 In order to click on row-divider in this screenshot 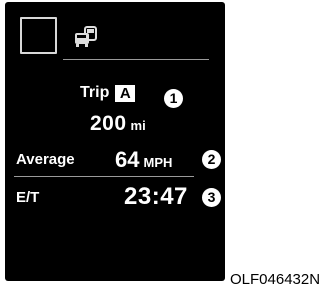, I will do `click(104, 176)`.